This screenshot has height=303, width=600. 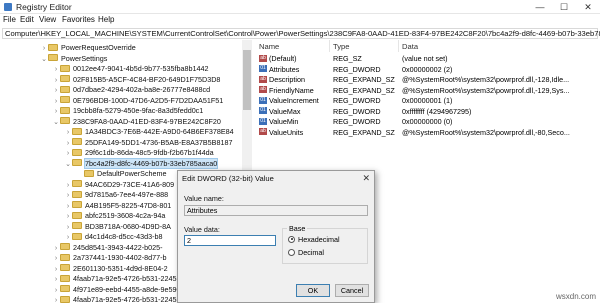 I want to click on value-data-cell: 0x00000000 (0), so click(x=427, y=121).